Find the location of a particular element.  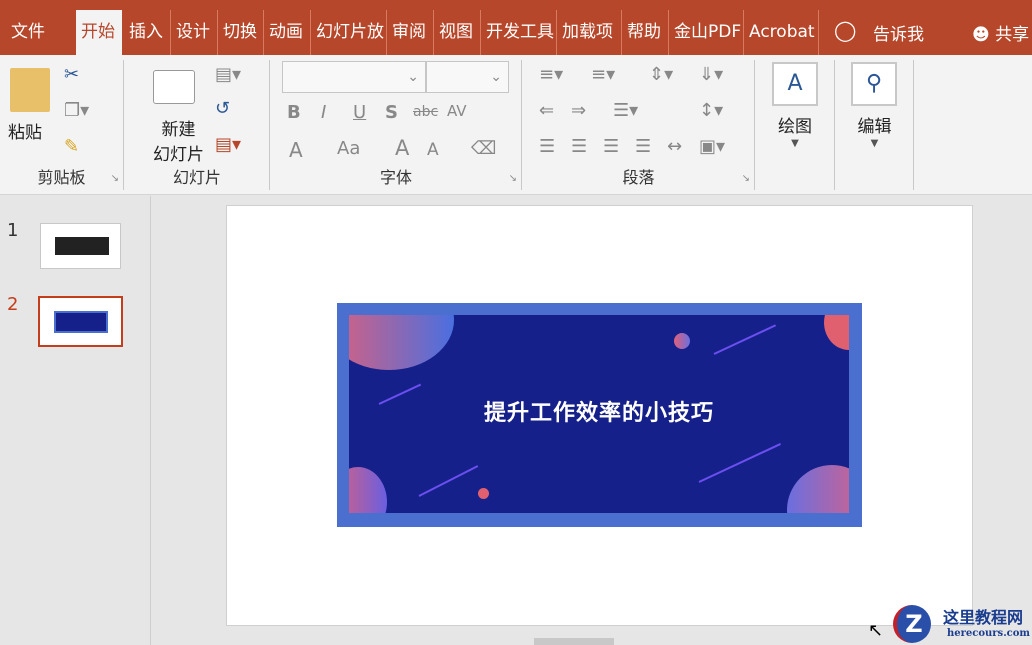

tab-slideshow: 幻灯片放 is located at coordinates (349, 32).